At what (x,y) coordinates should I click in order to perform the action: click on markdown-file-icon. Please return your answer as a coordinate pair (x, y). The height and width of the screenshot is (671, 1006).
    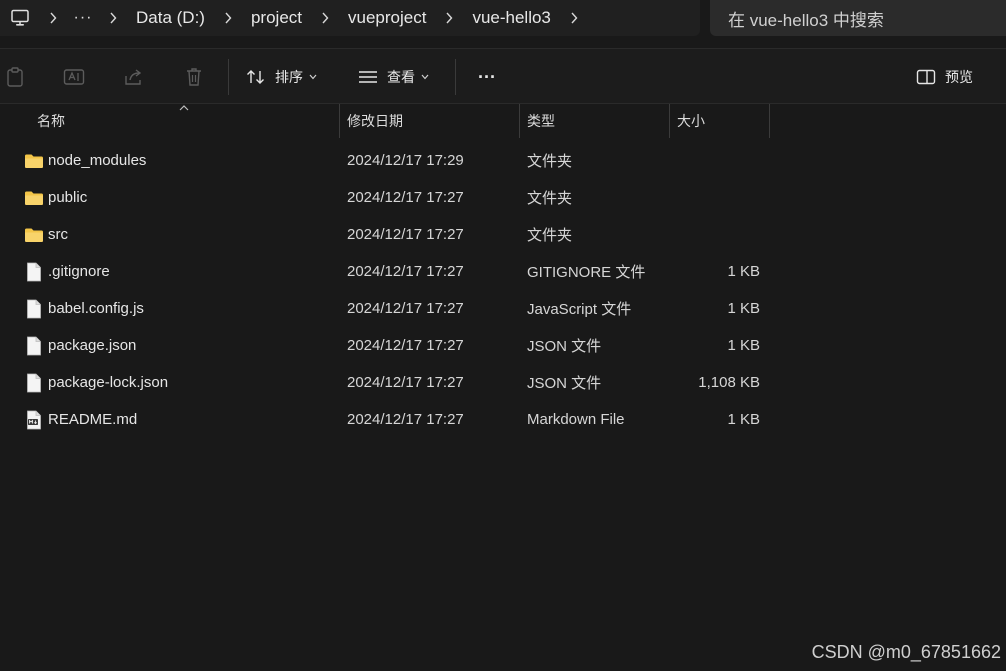
    Looking at the image, I should click on (34, 419).